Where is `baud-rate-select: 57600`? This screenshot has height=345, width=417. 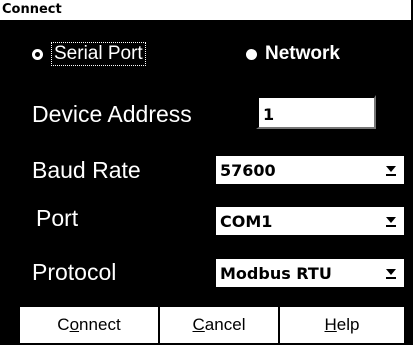 baud-rate-select: 57600 is located at coordinates (309, 169).